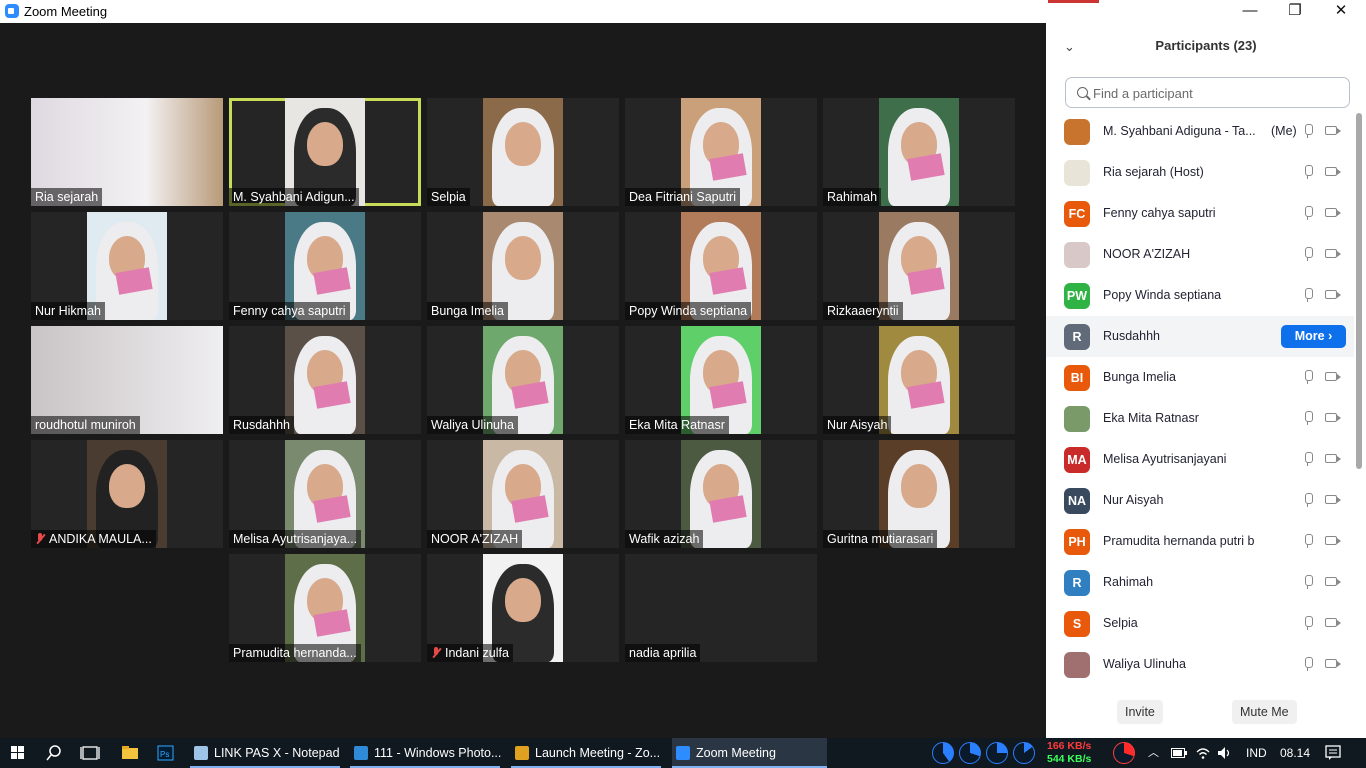 Image resolution: width=1366 pixels, height=768 pixels. Describe the element at coordinates (857, 425) in the screenshot. I see `participant-name: Nur Aisyah` at that location.